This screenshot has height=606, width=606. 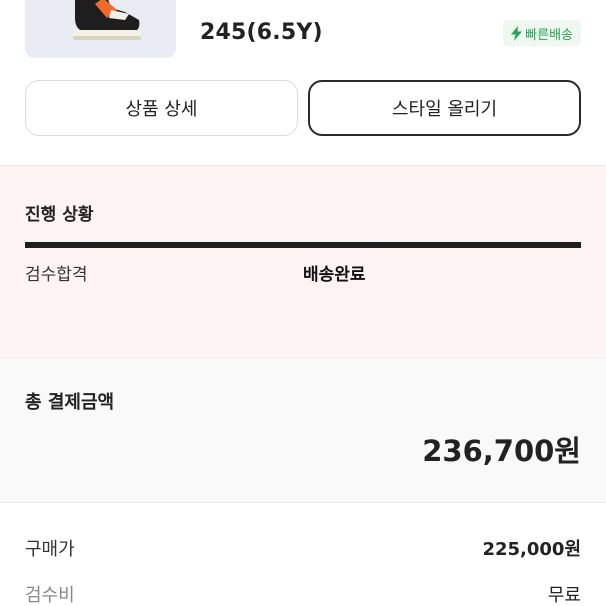 I want to click on product-summary: 245(6.5Y) 빠른배송, so click(x=303, y=34).